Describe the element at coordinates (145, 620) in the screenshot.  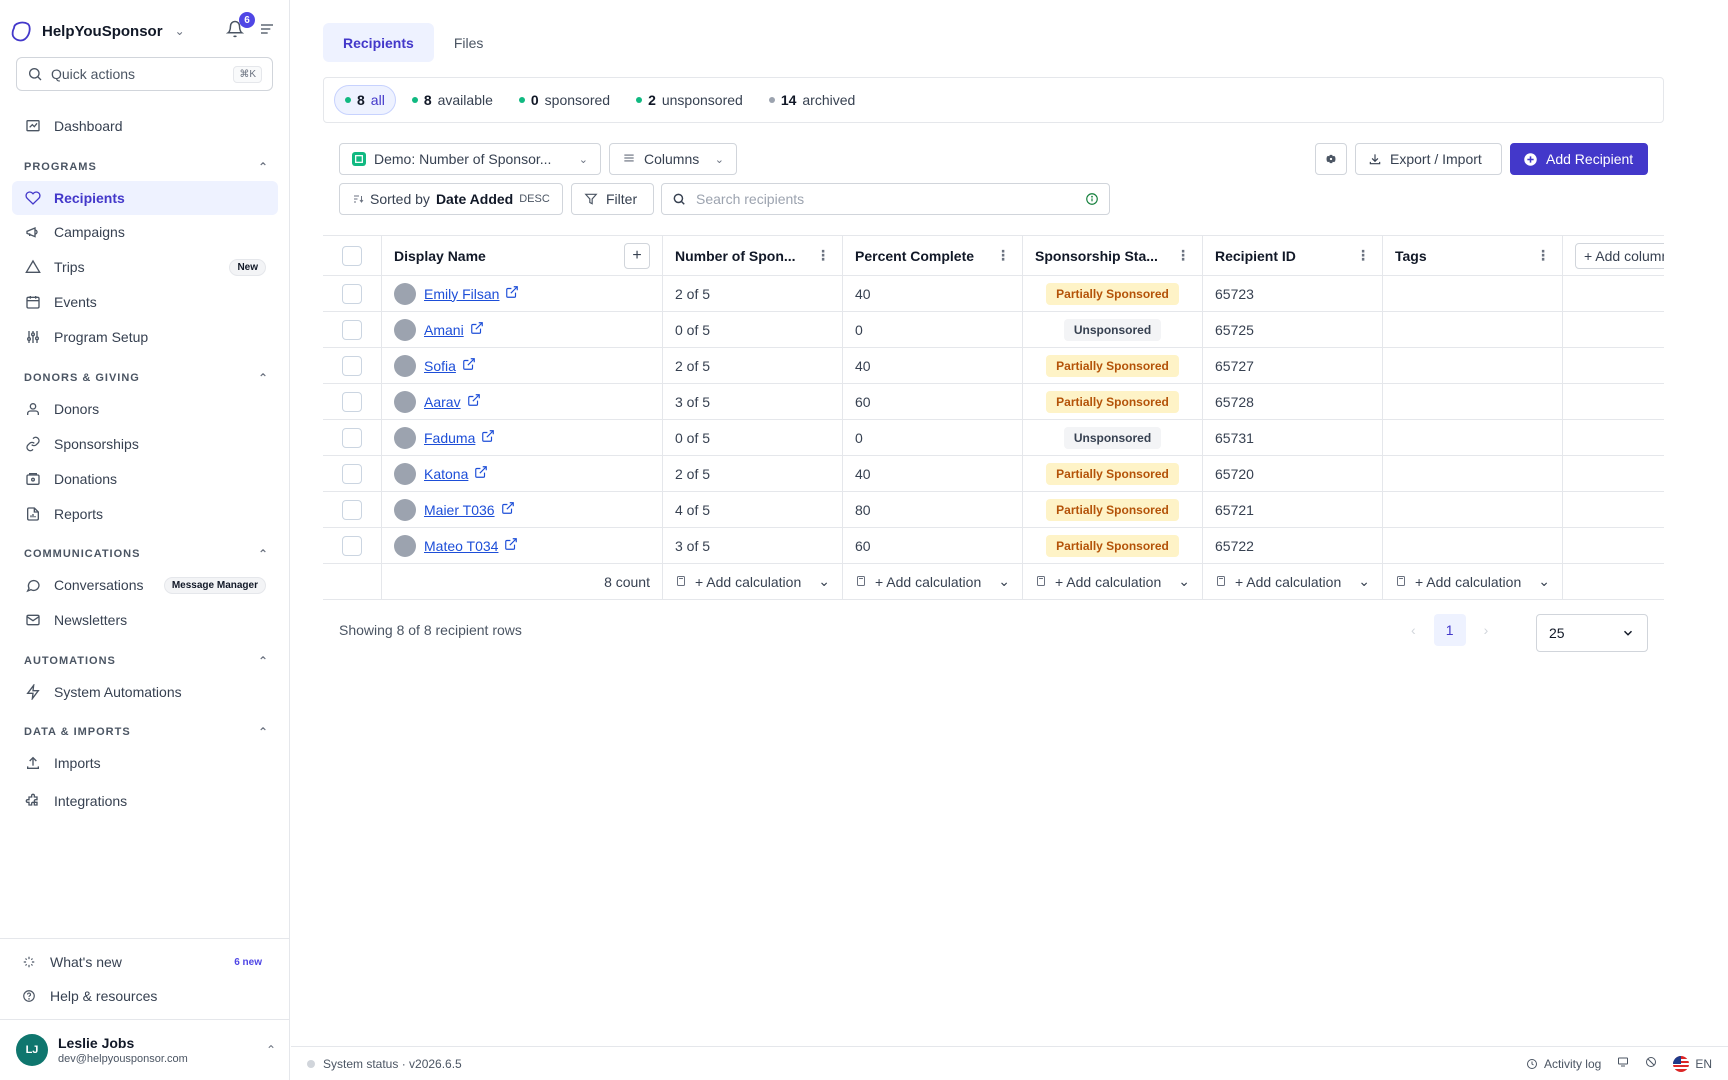
I see `sidebar-item-newsletters: Newsletters` at that location.